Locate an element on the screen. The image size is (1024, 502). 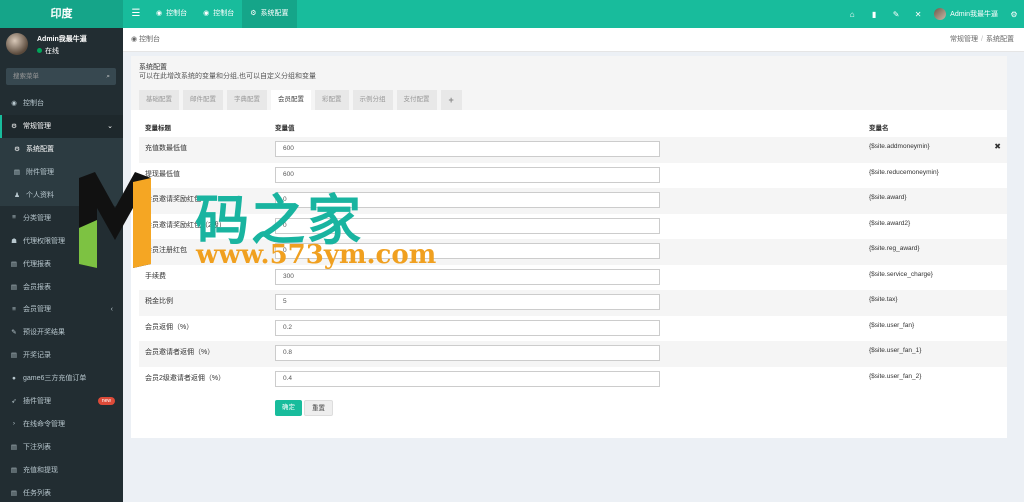
tab-system-config: ⚙ 系统配置 is located at coordinates (269, 14).